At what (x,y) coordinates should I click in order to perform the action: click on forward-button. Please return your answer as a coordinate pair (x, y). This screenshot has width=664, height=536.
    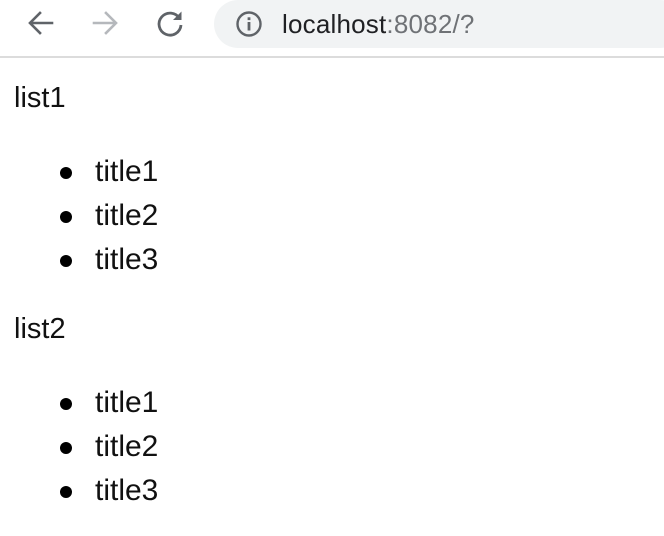
    Looking at the image, I should click on (105, 23).